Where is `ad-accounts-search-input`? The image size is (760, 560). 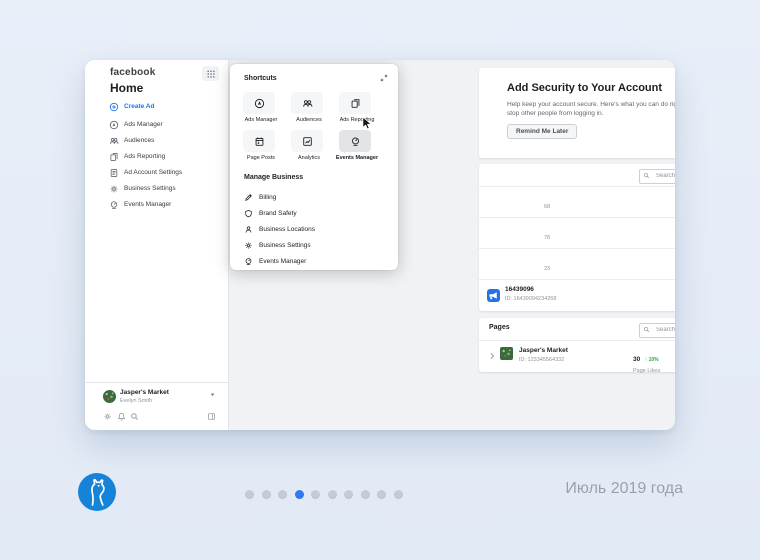
ad-accounts-search-input is located at coordinates (664, 176).